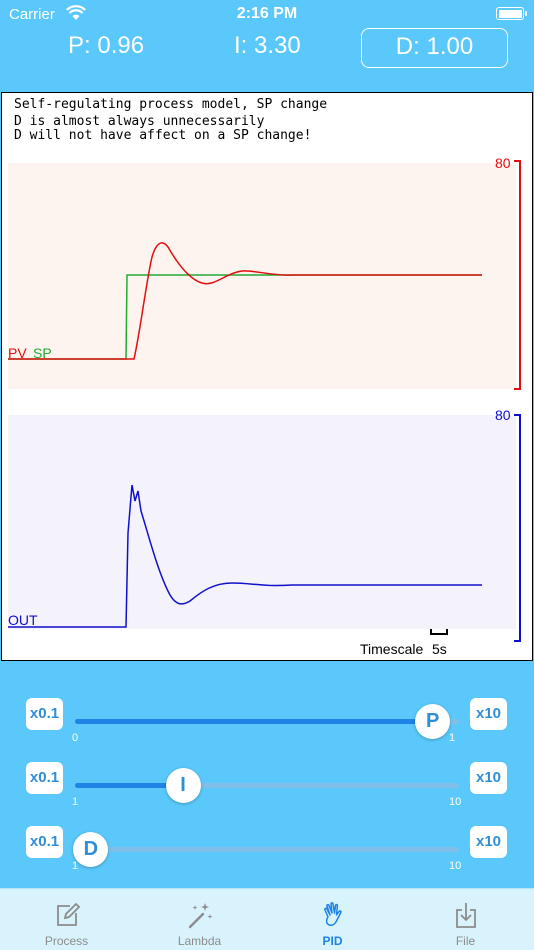 The image size is (534, 950). What do you see at coordinates (503, 415) in the screenshot?
I see `out-scale-max: 80` at bounding box center [503, 415].